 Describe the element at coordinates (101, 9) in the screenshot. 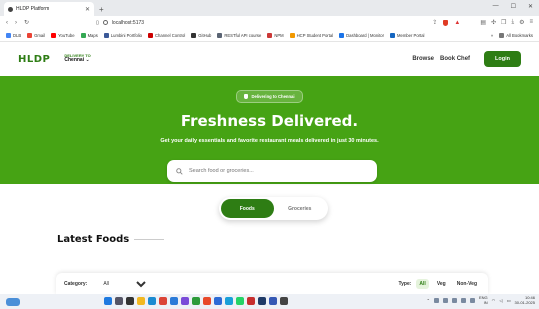

I see `new-tab-icon: +` at that location.